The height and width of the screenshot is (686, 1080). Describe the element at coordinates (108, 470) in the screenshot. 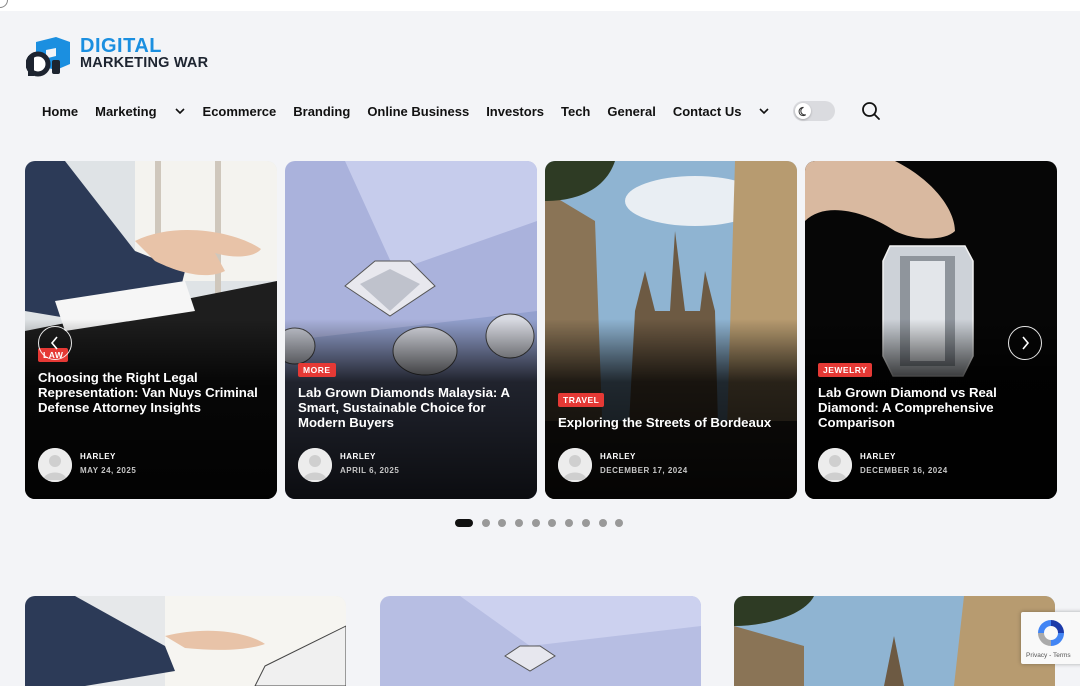

I see `post-date: MAY 24, 2025` at that location.